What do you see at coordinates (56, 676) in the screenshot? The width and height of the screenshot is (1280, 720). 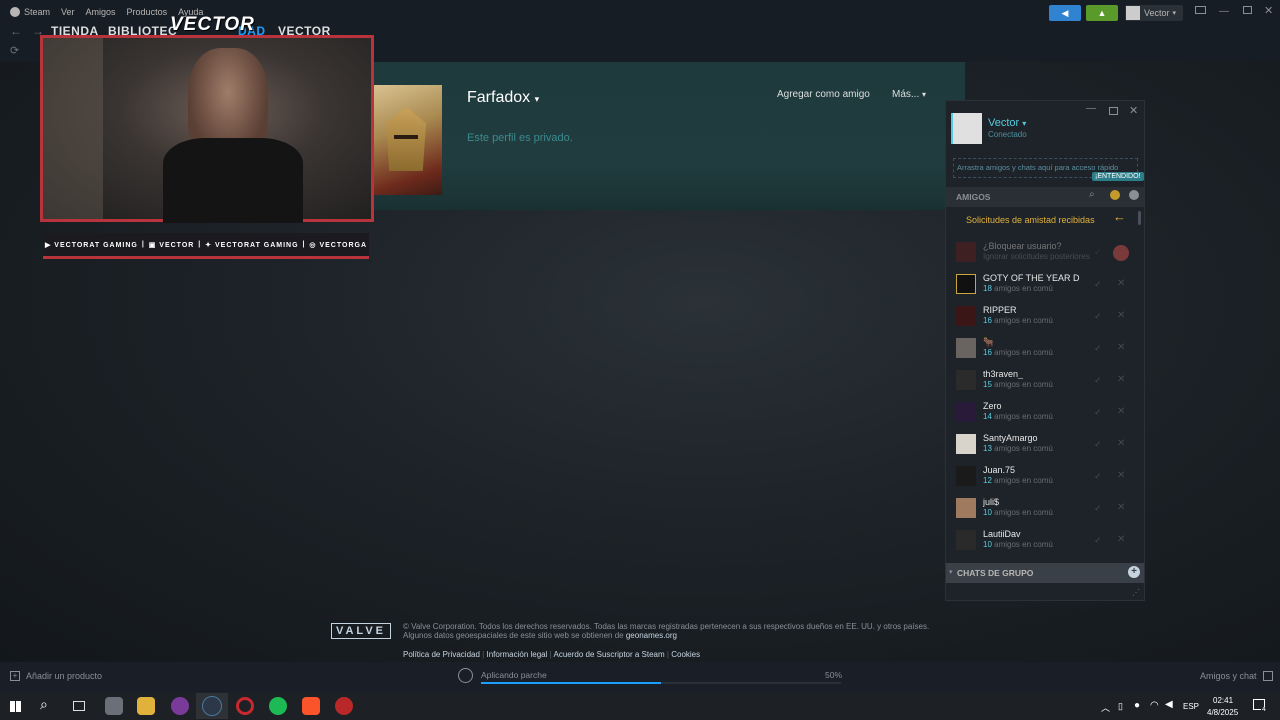 I see `add-product-button: + Añadir un producto` at bounding box center [56, 676].